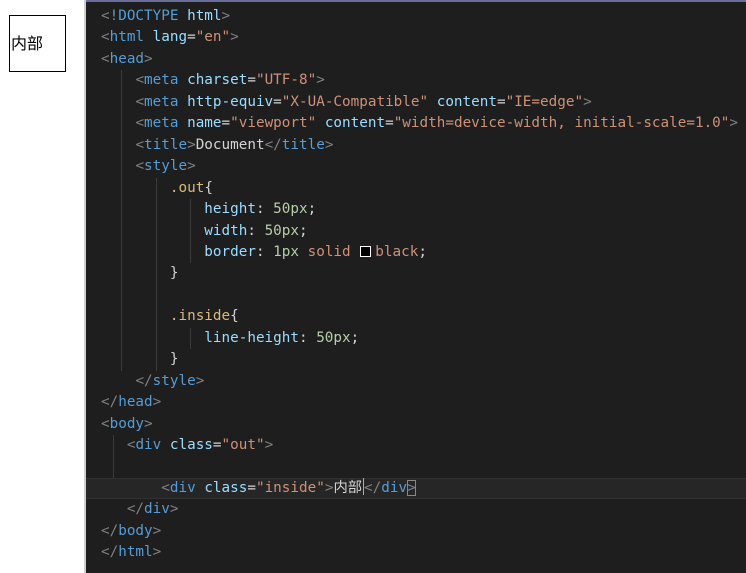 The width and height of the screenshot is (746, 573). What do you see at coordinates (416, 316) in the screenshot?
I see `code-line: .inside{` at bounding box center [416, 316].